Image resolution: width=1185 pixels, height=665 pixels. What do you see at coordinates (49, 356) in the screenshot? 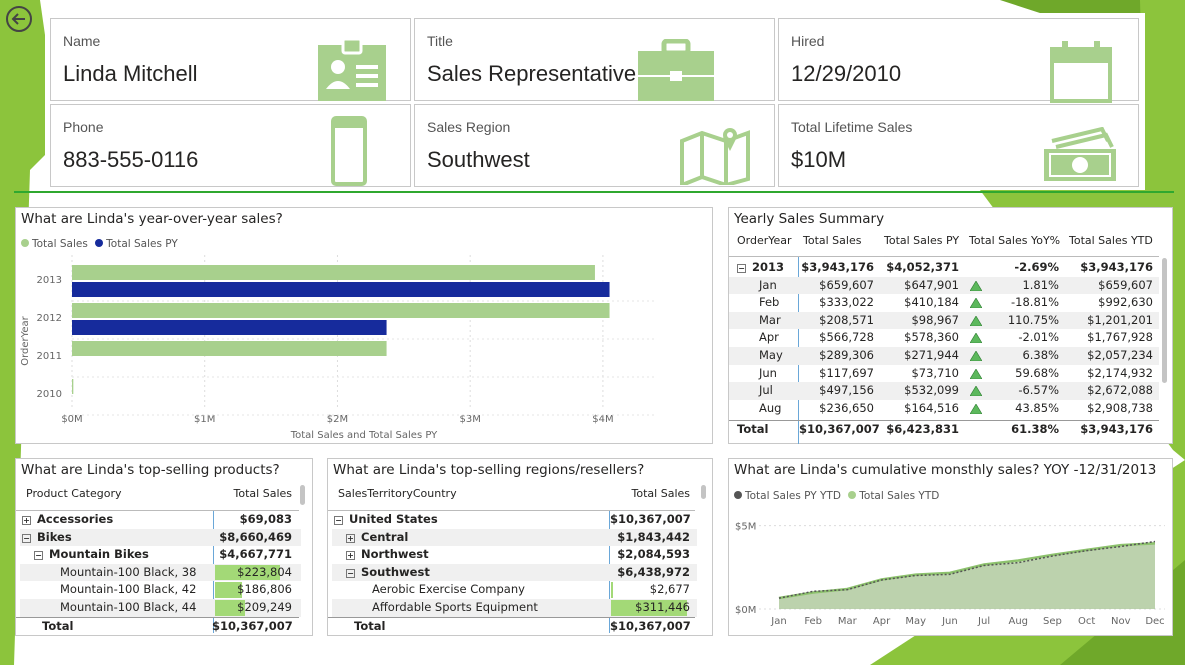
I see `y-tick-label: 2011` at bounding box center [49, 356].